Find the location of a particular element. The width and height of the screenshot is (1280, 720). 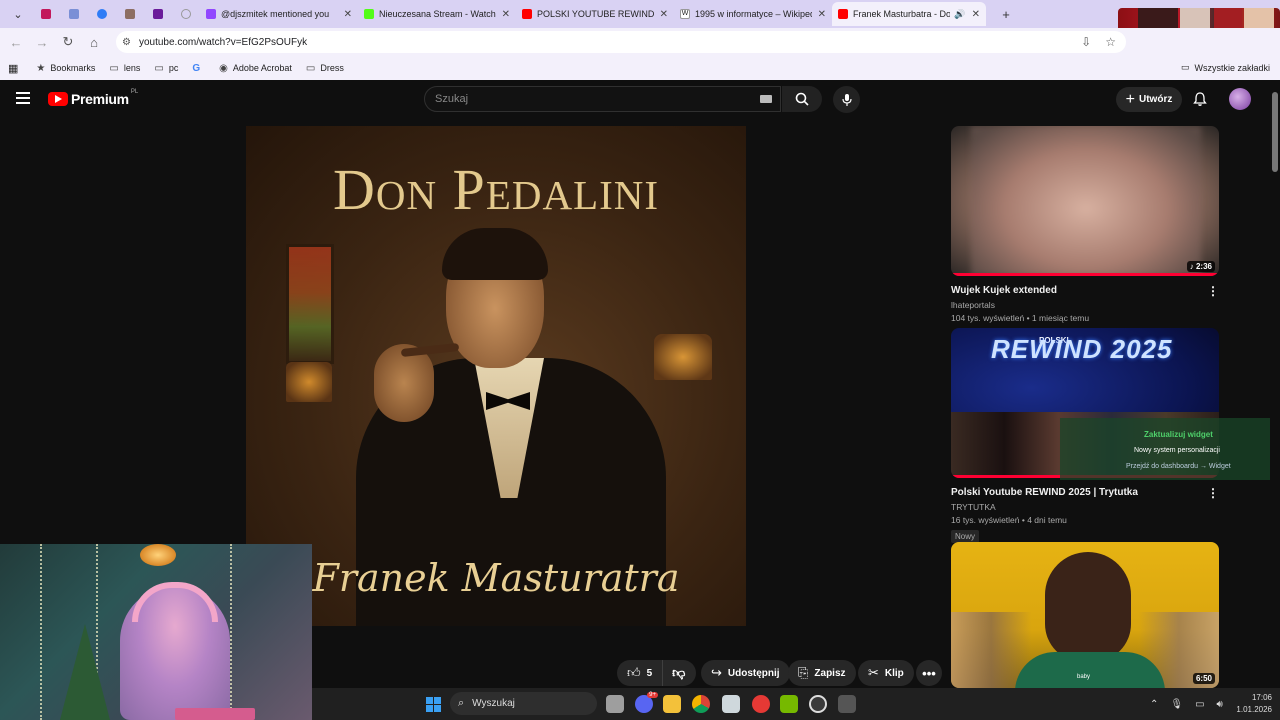

search-button is located at coordinates (802, 99).